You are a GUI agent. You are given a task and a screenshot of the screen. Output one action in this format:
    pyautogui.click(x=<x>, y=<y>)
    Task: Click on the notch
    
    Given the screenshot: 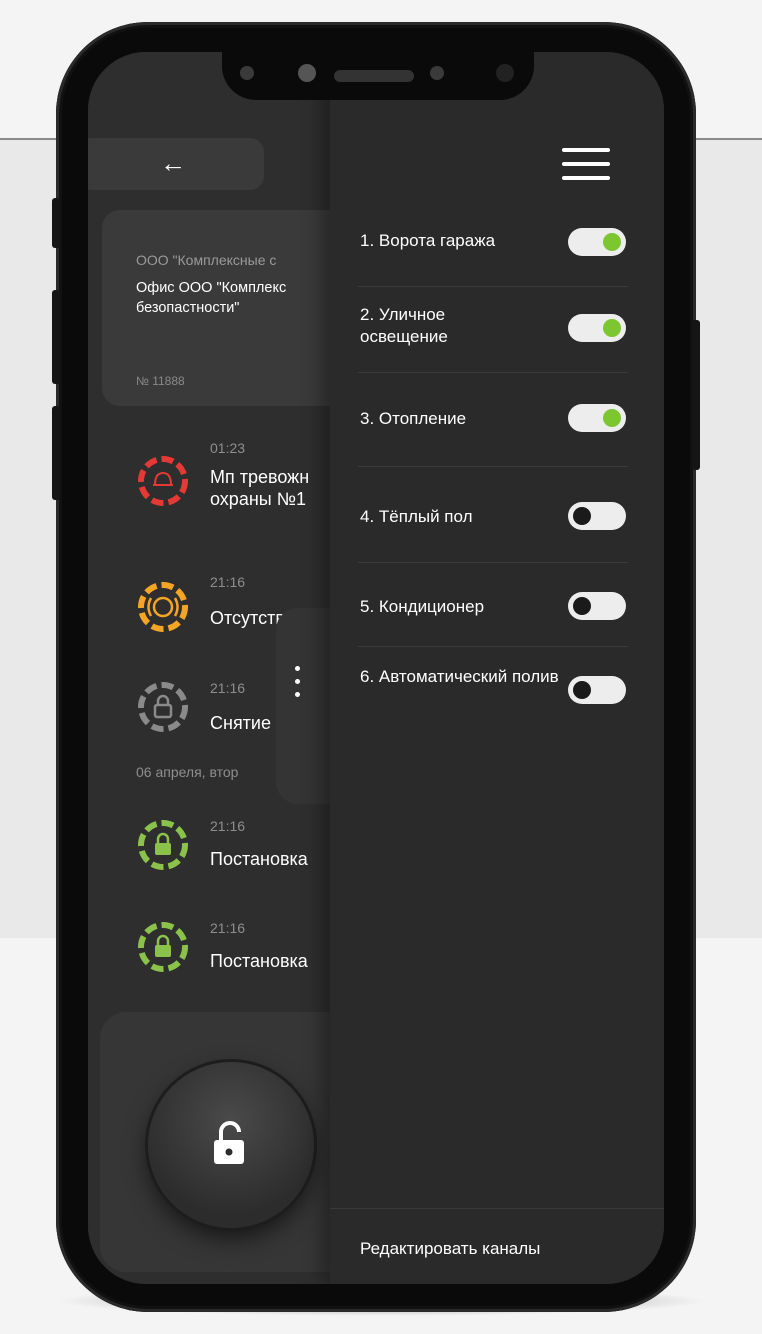 What is the action you would take?
    pyautogui.click(x=378, y=76)
    